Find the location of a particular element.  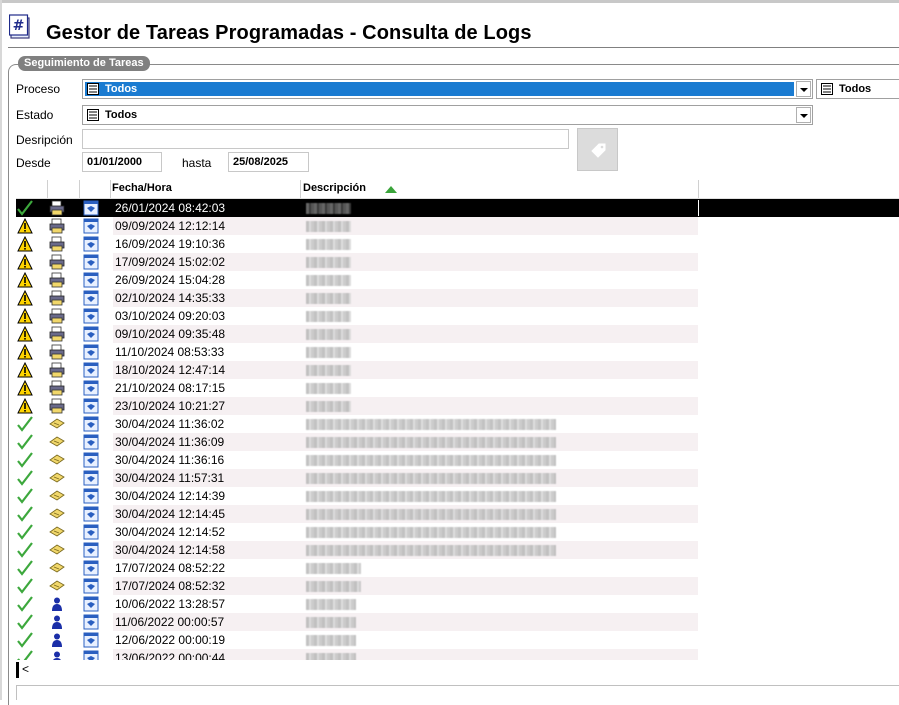

column-separator is located at coordinates (110, 189).